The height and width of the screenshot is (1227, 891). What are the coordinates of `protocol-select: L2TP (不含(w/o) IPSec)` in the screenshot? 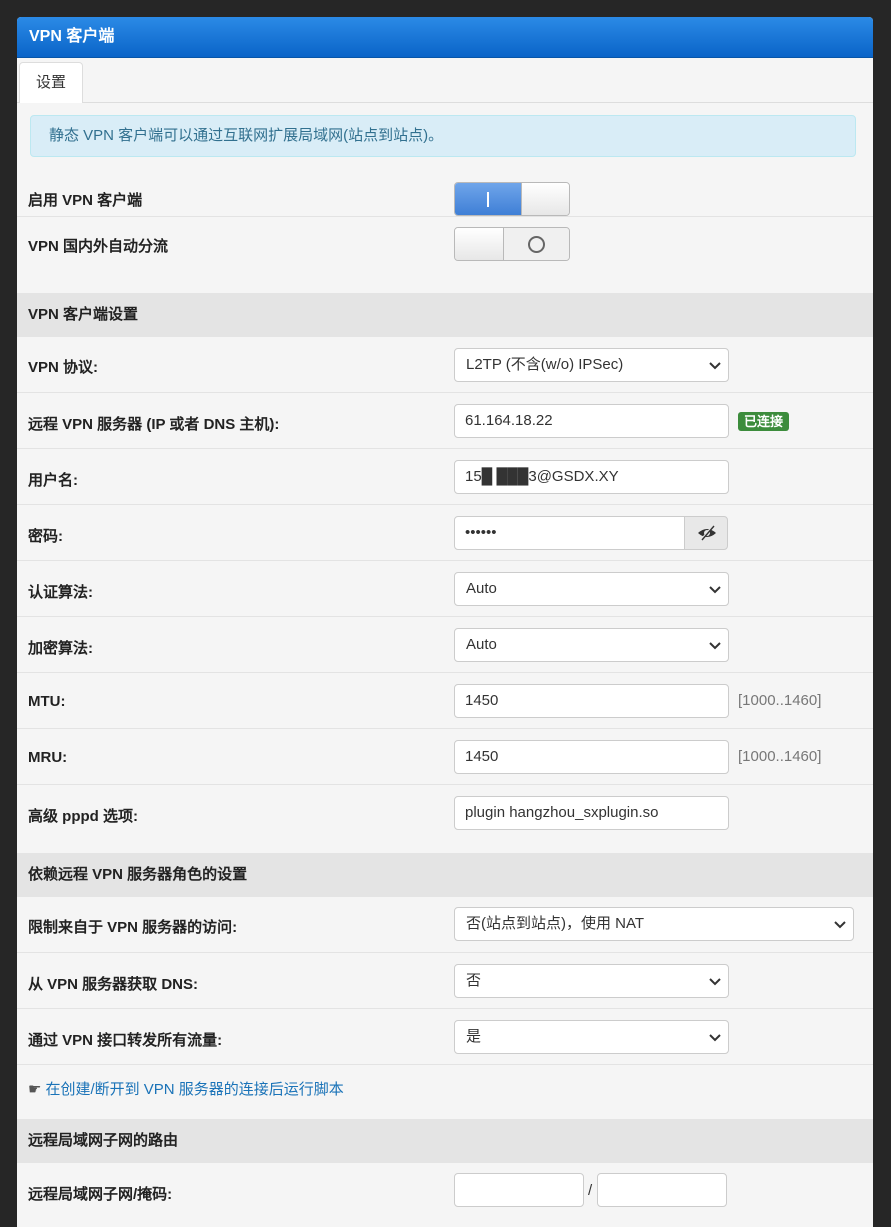 It's located at (591, 365).